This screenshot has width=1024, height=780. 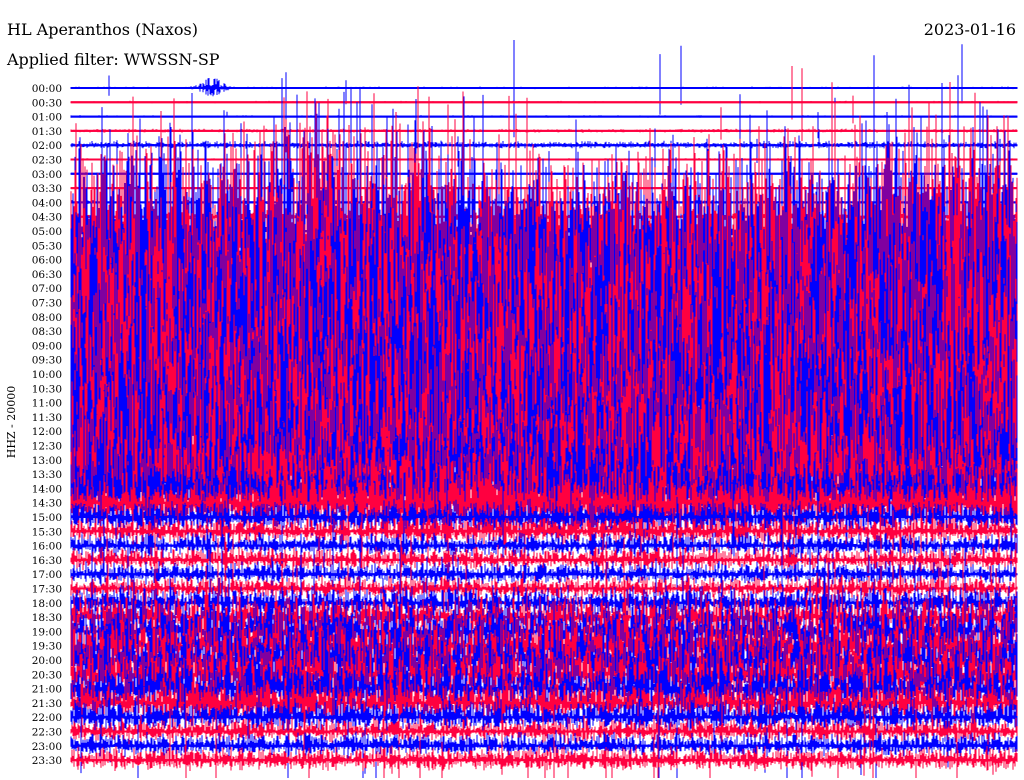 What do you see at coordinates (47, 189) in the screenshot?
I see `time-label-0330: 03:30` at bounding box center [47, 189].